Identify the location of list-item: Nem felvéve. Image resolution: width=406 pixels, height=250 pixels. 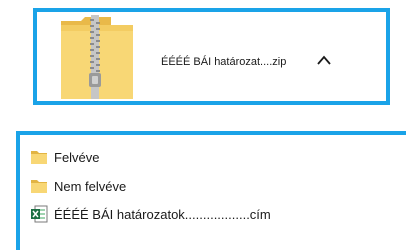
(78, 186).